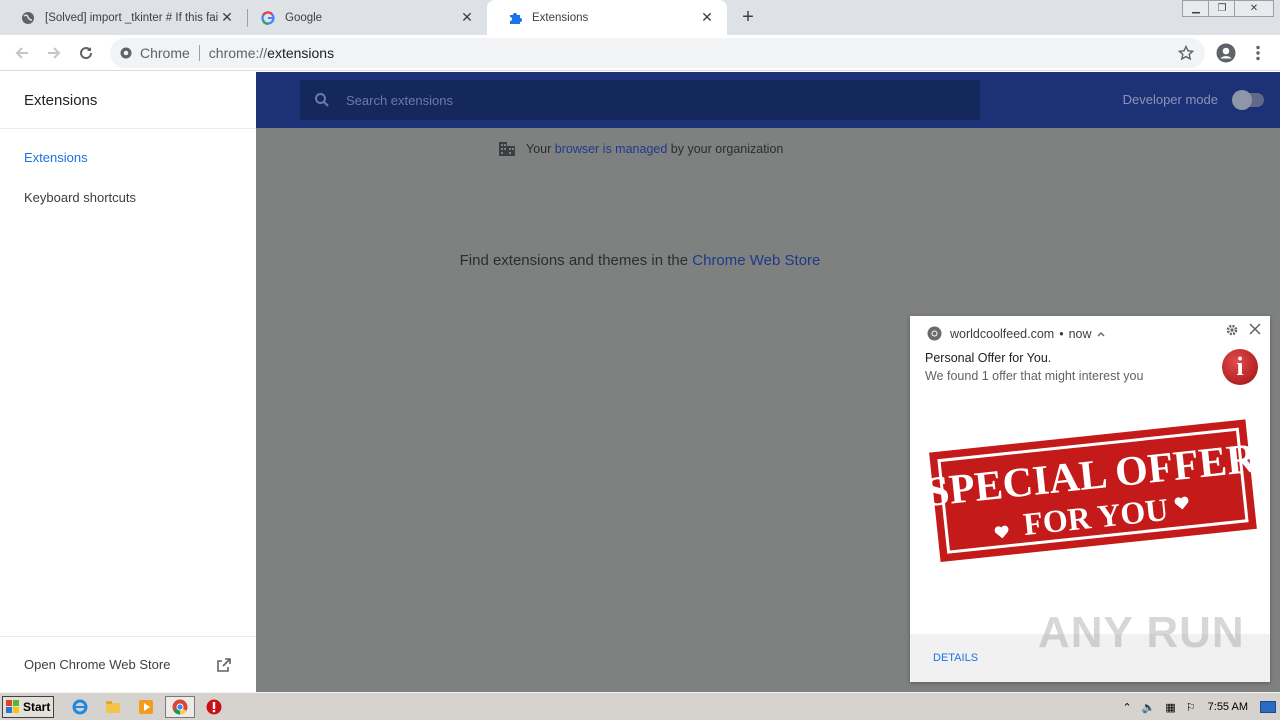  What do you see at coordinates (1227, 707) in the screenshot?
I see `clock: 7:55 AM` at bounding box center [1227, 707].